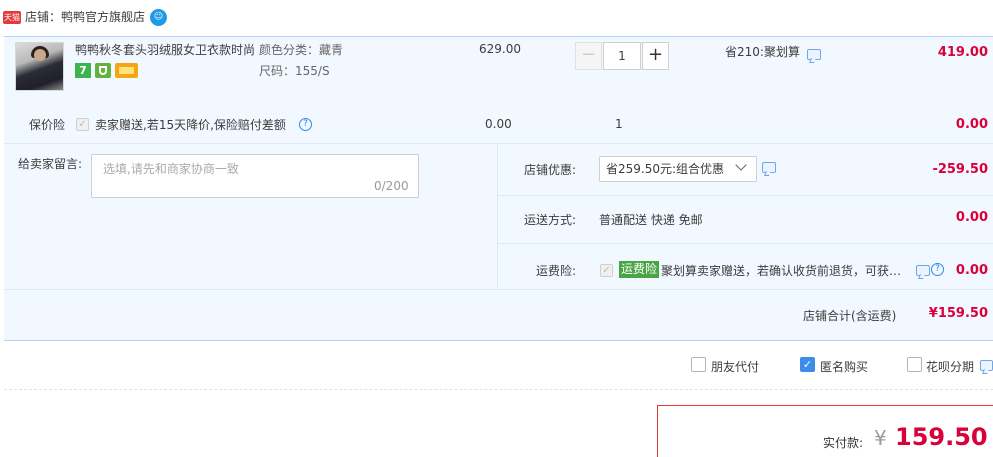 The height and width of the screenshot is (457, 993). I want to click on anonymous-label: 匿名购买, so click(844, 366).